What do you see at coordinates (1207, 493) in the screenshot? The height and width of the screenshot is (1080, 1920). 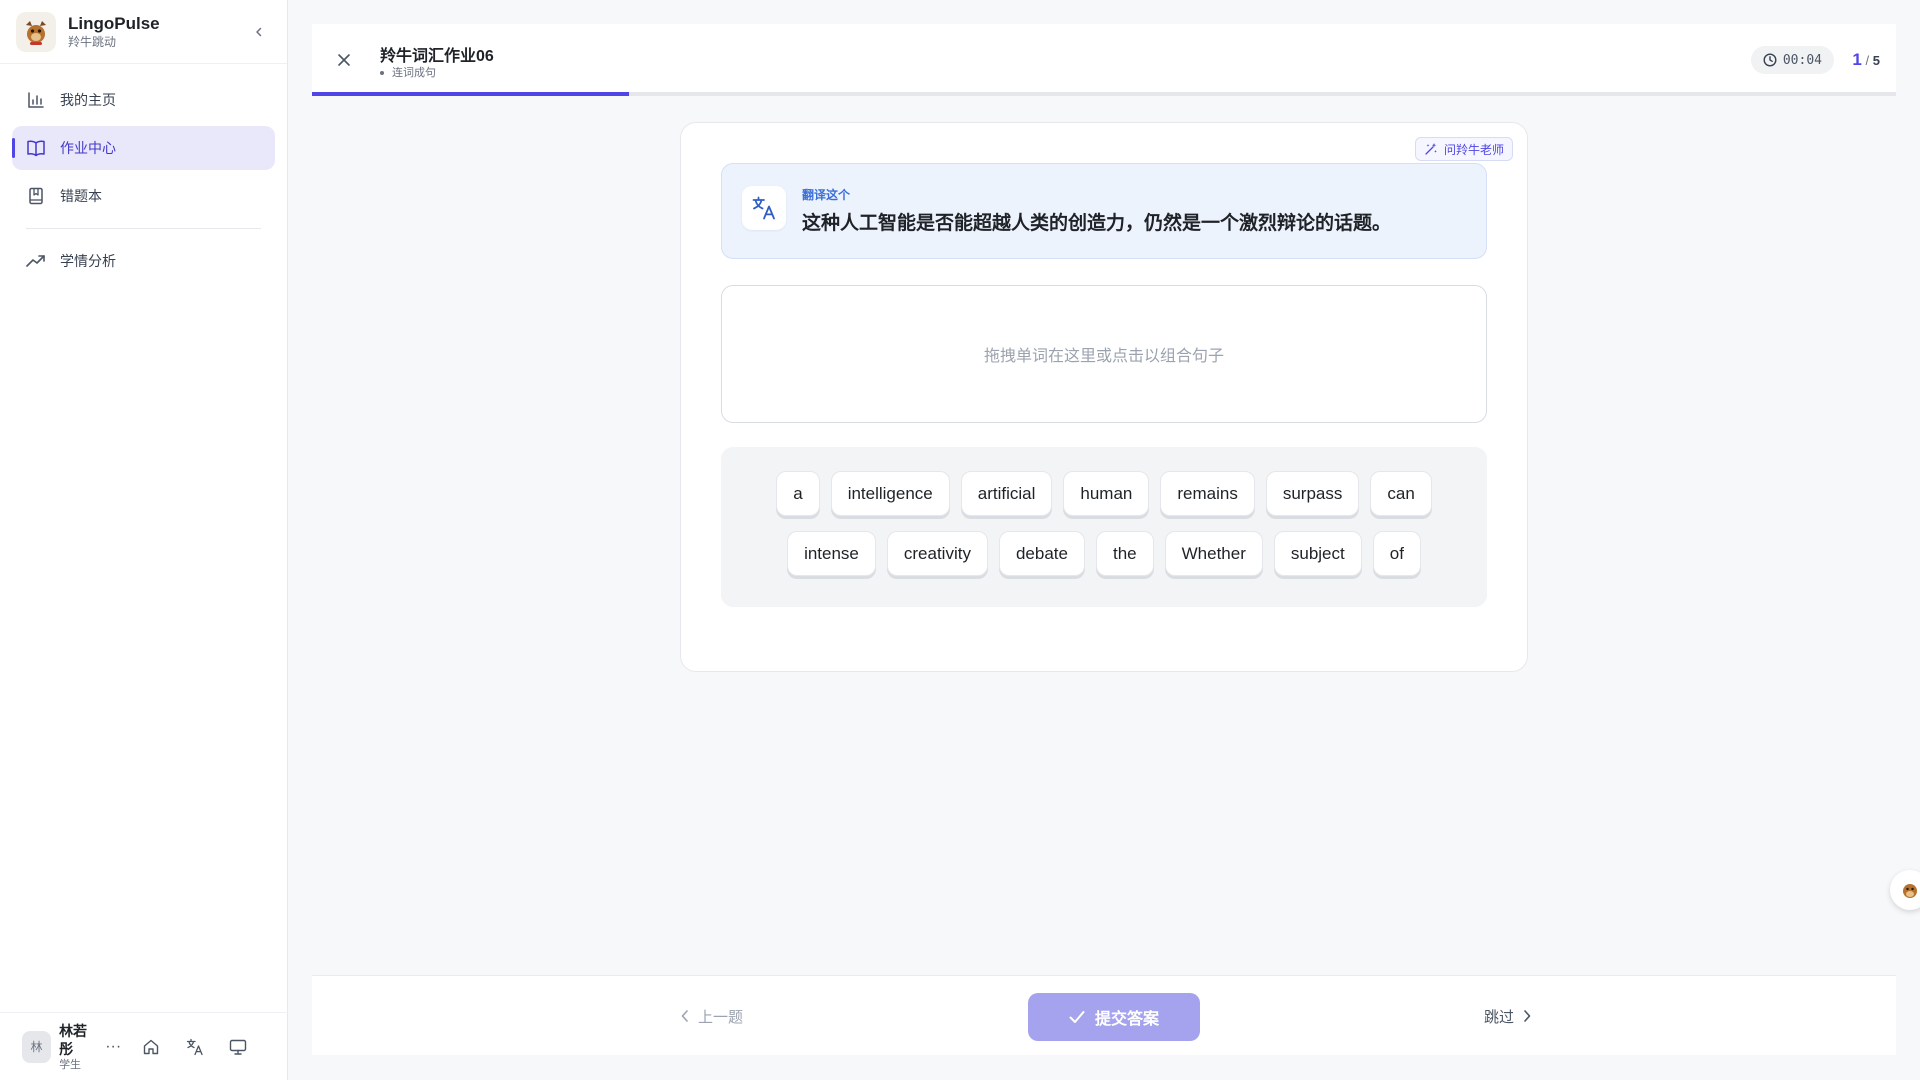 I see `word-chip: remains` at bounding box center [1207, 493].